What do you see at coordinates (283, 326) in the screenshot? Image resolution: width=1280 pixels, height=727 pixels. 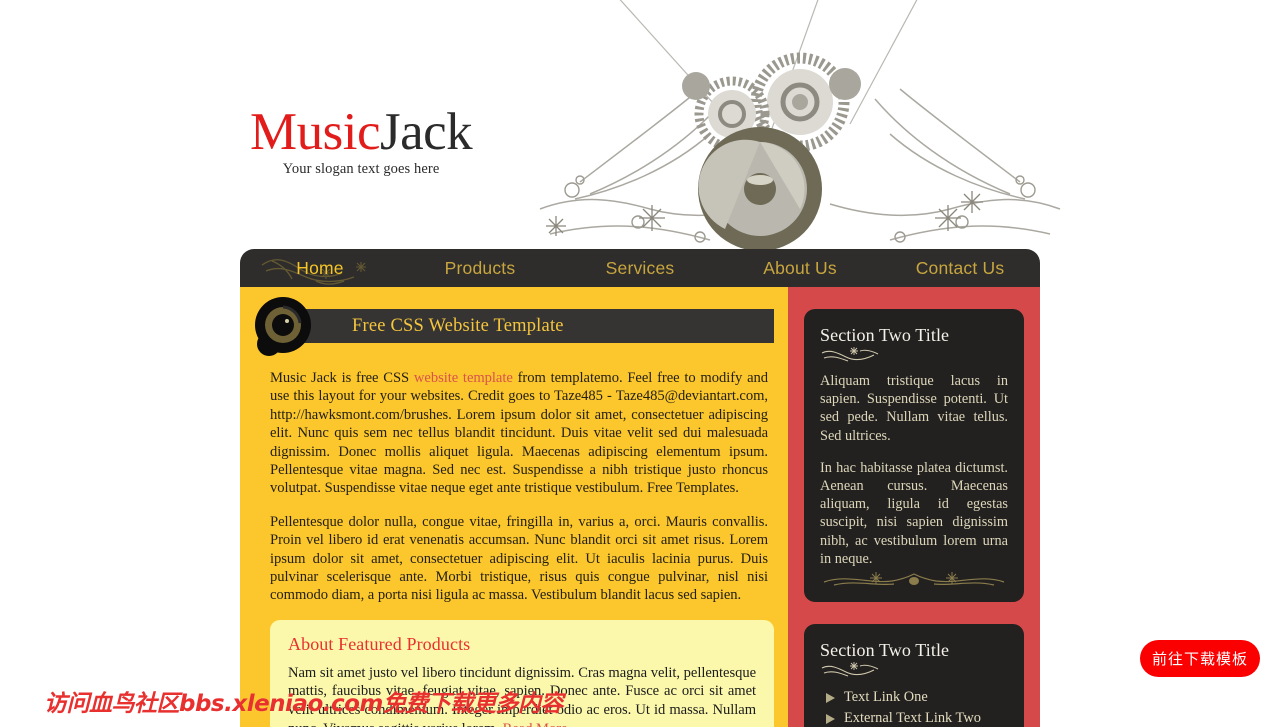 I see `vinyl-record-icon` at bounding box center [283, 326].